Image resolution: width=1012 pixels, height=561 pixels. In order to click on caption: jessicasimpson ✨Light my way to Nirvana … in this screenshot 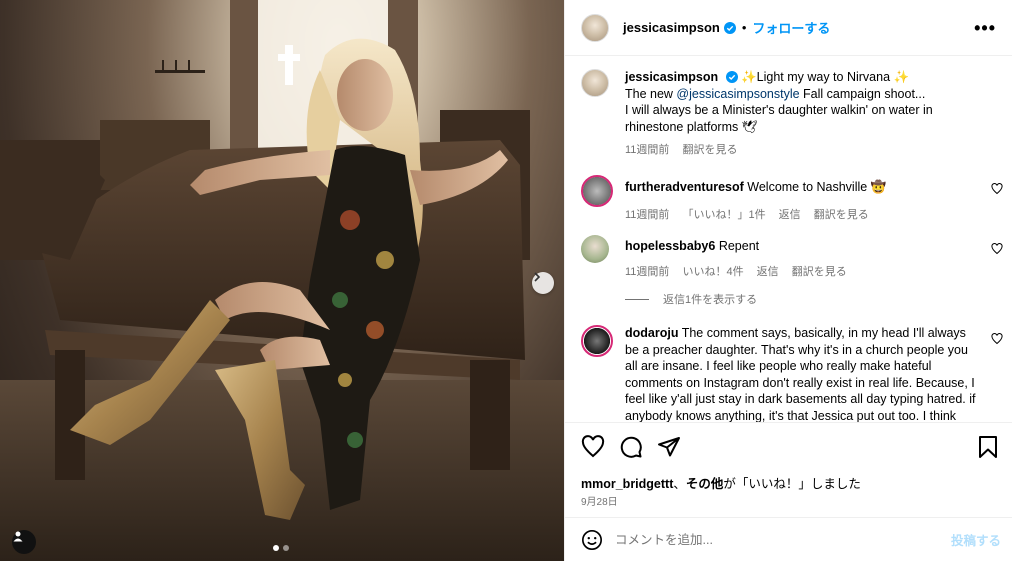, I will do `click(786, 113)`.